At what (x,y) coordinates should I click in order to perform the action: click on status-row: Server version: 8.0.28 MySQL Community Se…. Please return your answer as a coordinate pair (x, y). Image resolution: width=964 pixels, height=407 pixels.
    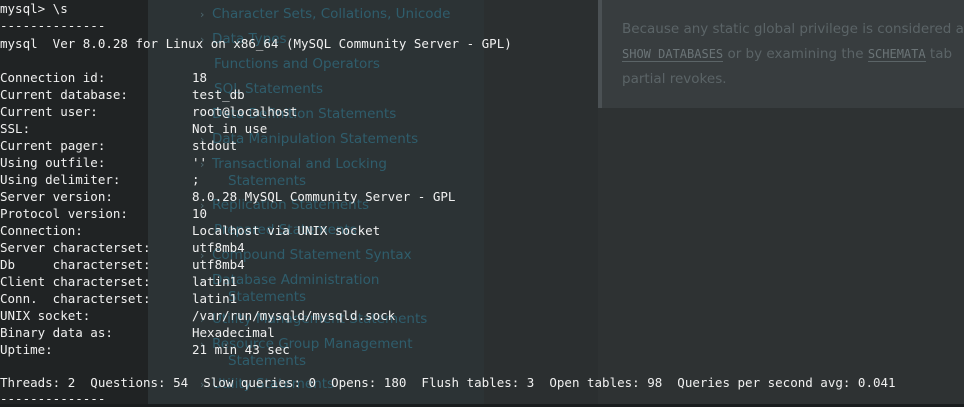
    Looking at the image, I should click on (227, 196).